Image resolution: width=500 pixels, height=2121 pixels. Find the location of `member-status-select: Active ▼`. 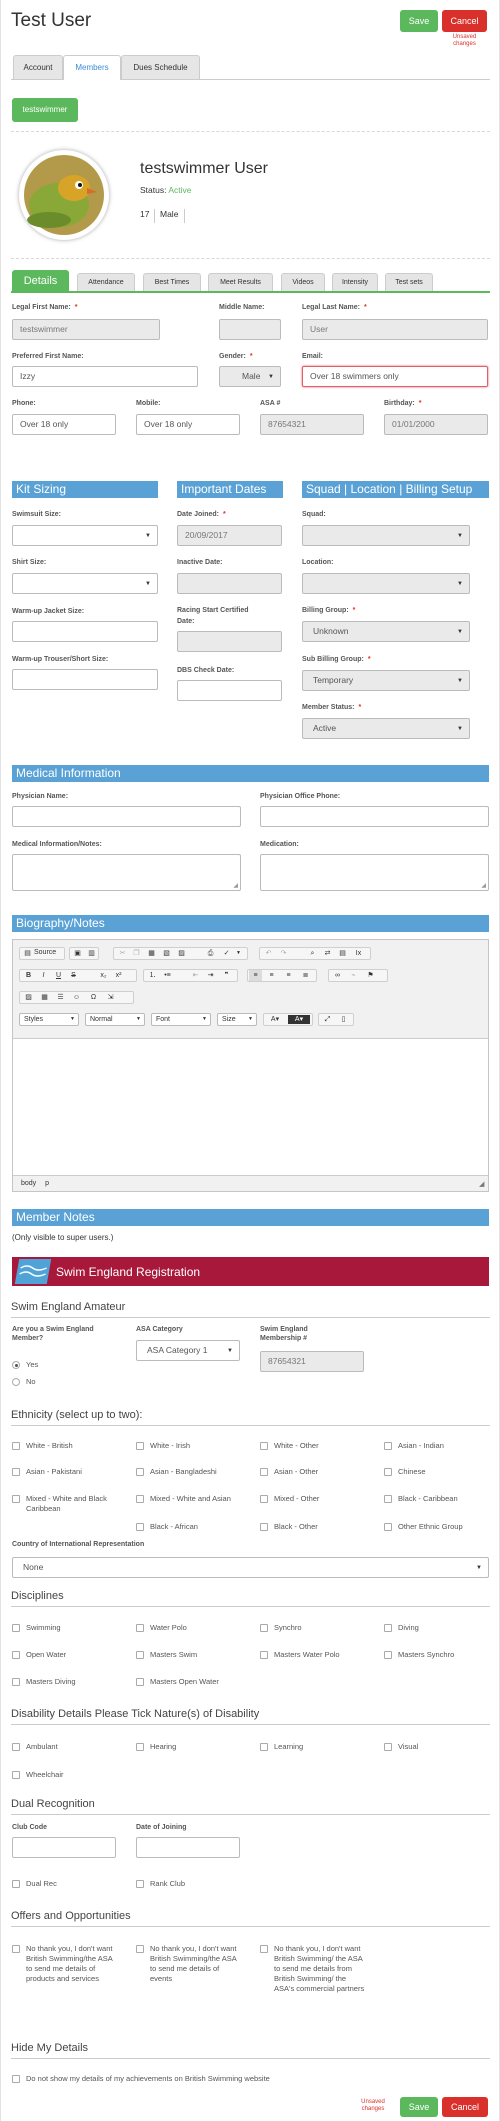

member-status-select: Active ▼ is located at coordinates (386, 728).